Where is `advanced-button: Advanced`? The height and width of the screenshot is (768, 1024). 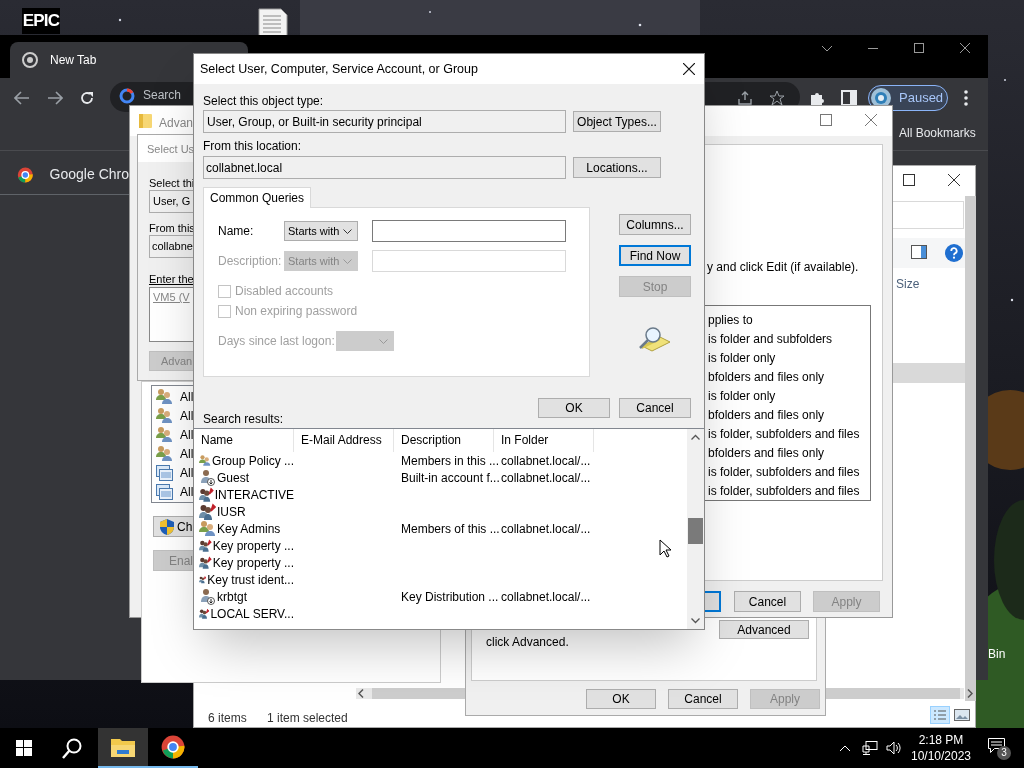 advanced-button: Advanced is located at coordinates (764, 629).